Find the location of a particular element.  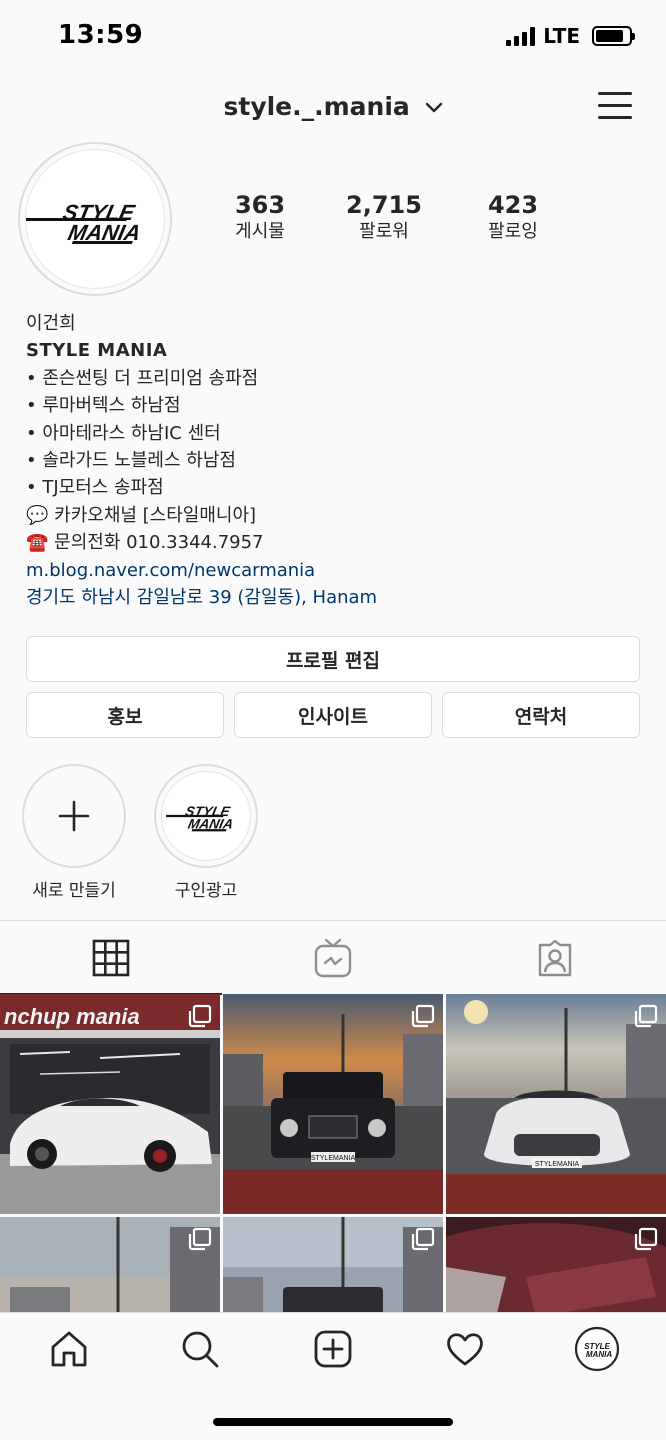

tagged-user-icon is located at coordinates (555, 958).